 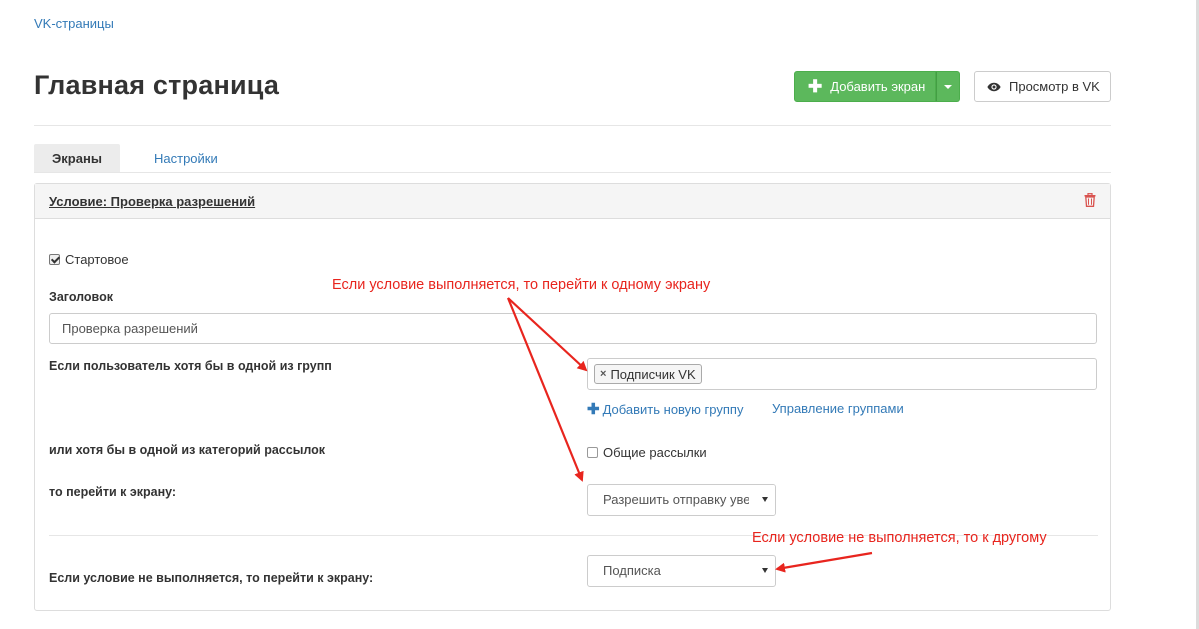 I want to click on start-checkbox-label: Стартовое, so click(x=97, y=259).